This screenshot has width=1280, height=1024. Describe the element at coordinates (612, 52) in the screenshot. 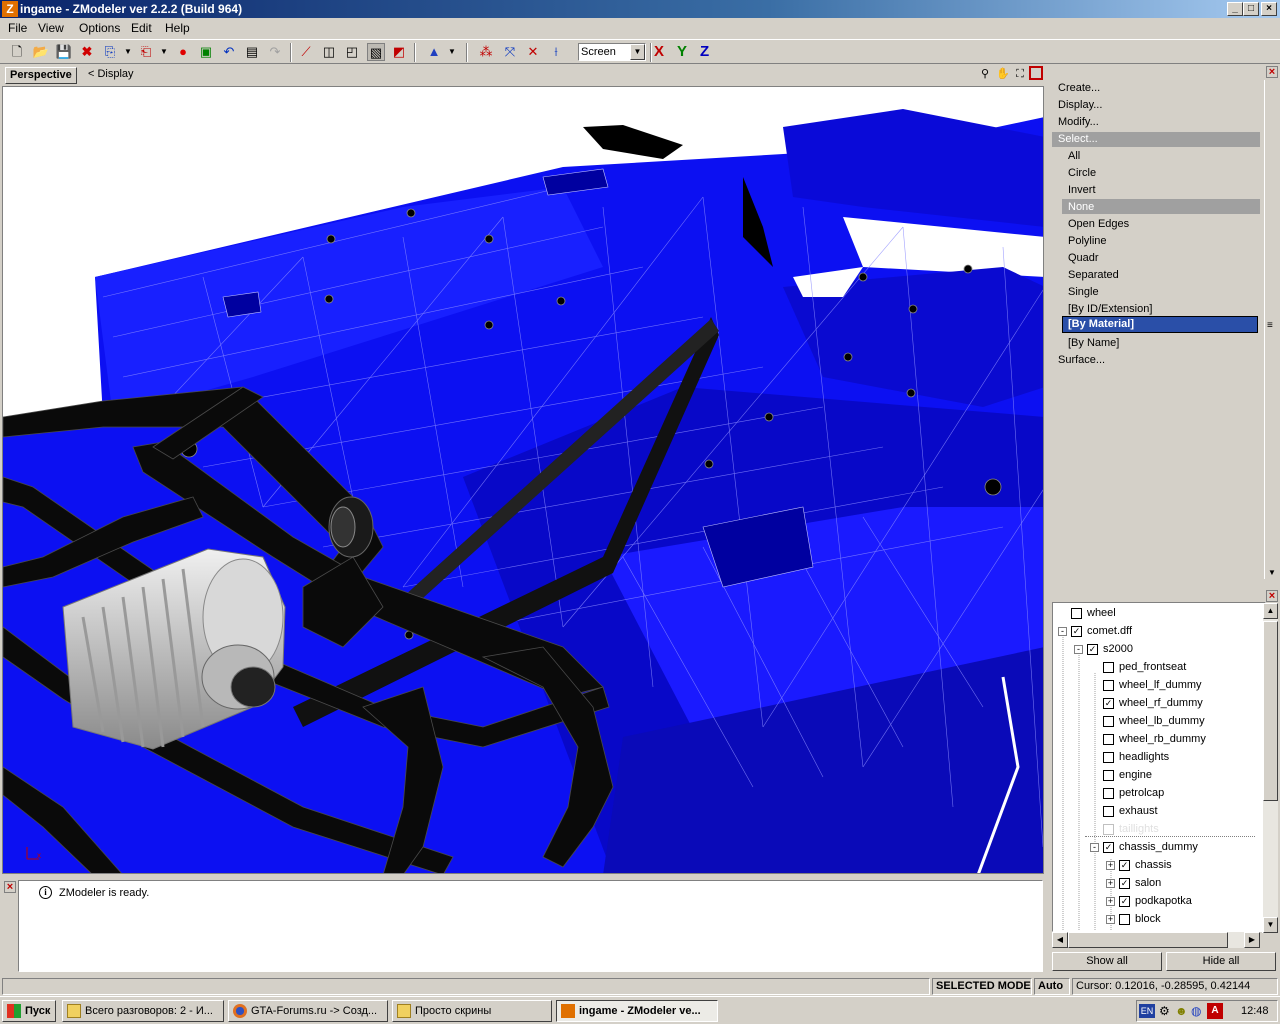

I see `view-select: Screen ▼` at that location.